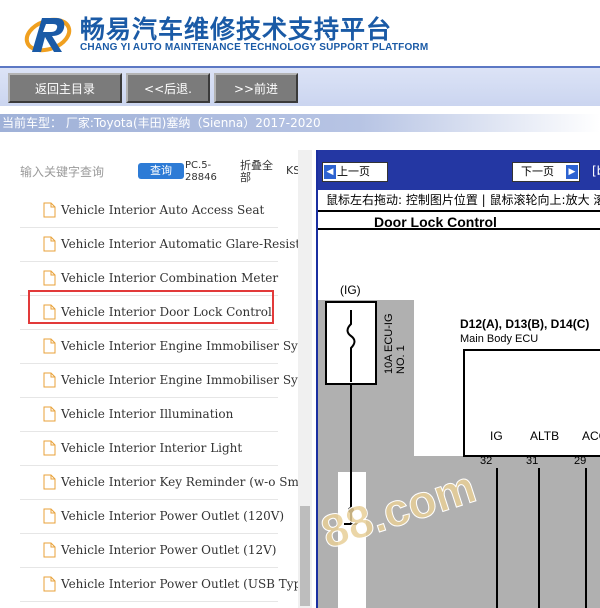  I want to click on pin-name-altb: ALTB, so click(544, 436).